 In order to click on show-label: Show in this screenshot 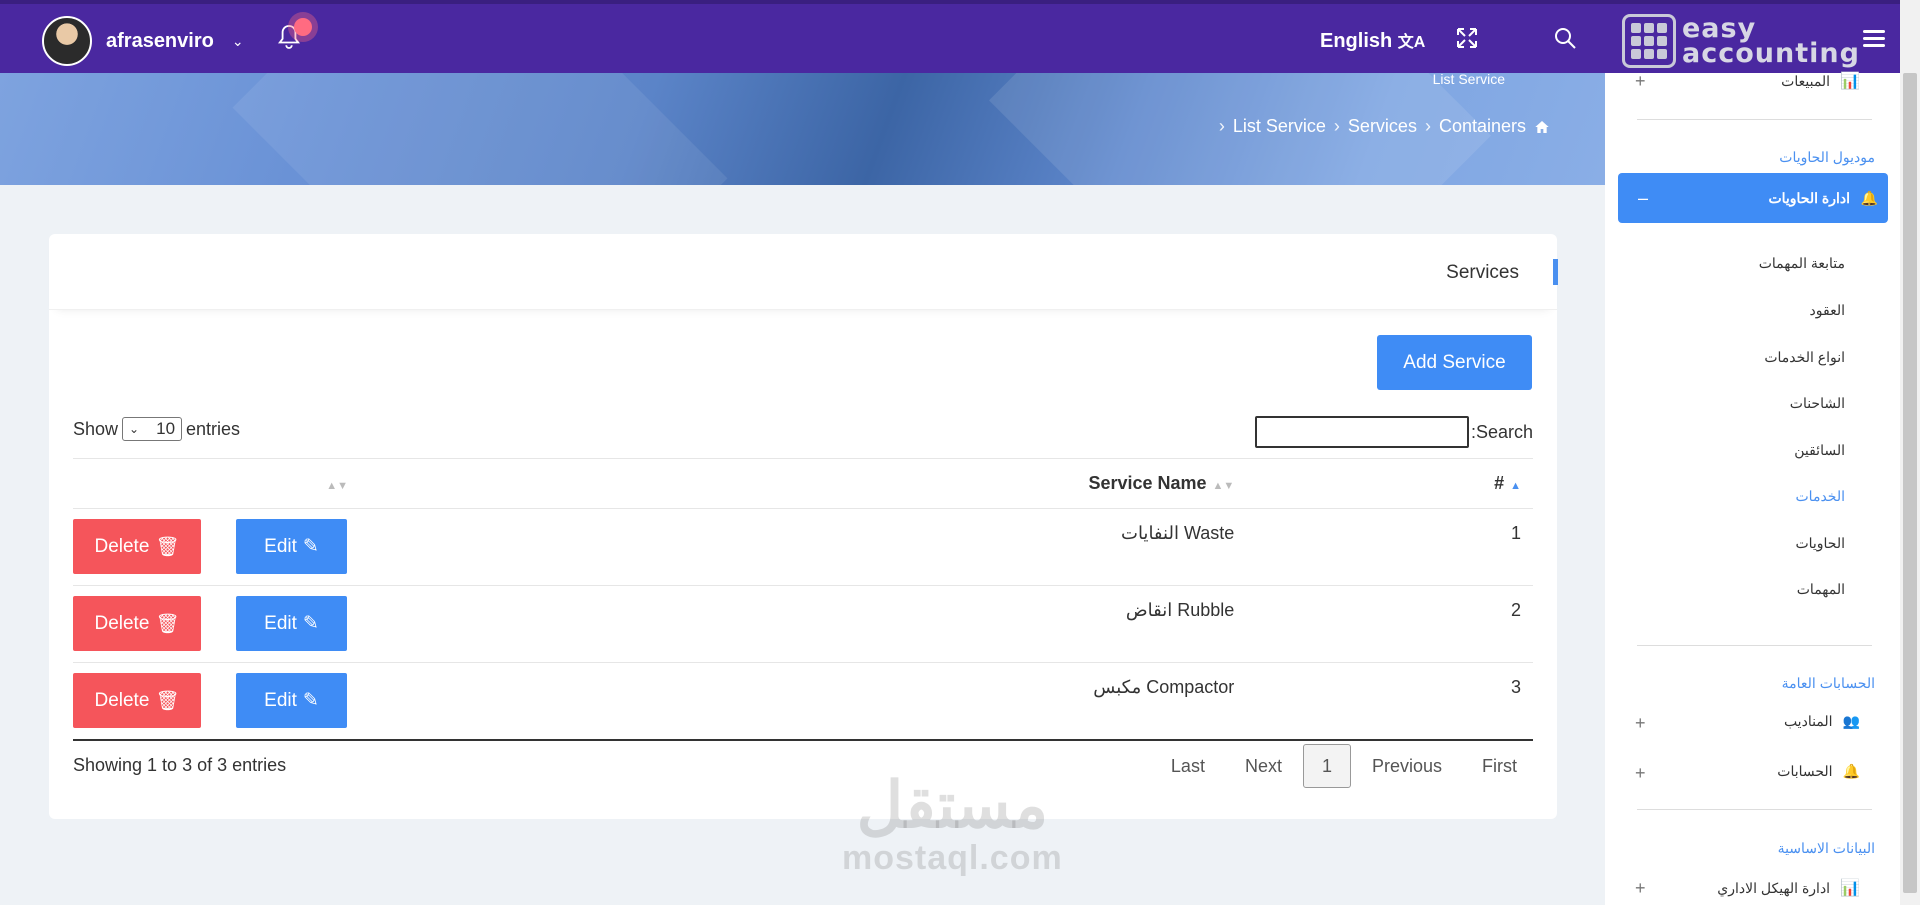, I will do `click(96, 428)`.